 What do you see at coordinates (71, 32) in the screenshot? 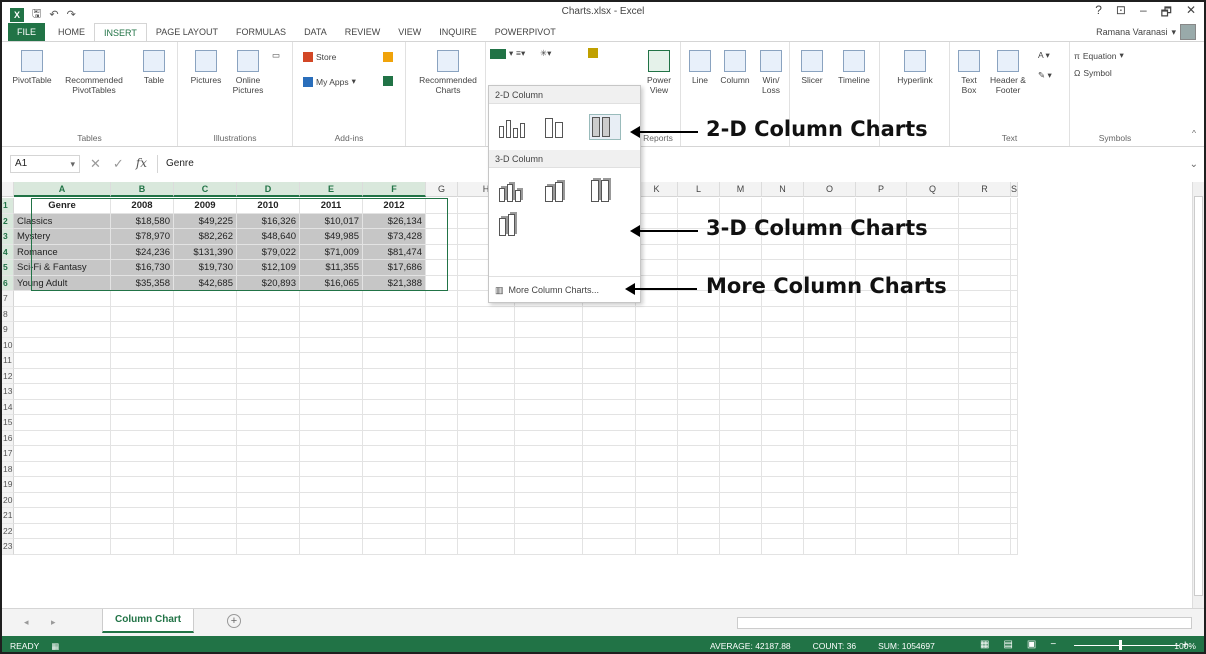
I see `tab-home: HOME` at bounding box center [71, 32].